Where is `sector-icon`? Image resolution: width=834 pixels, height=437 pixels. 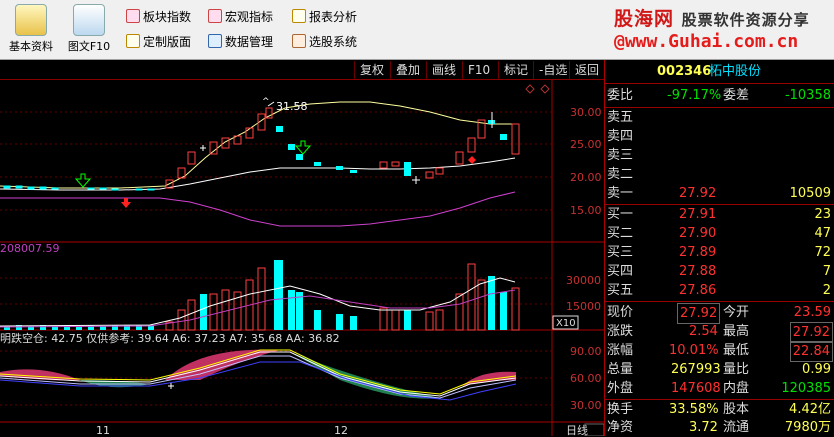
sector-icon is located at coordinates (133, 16).